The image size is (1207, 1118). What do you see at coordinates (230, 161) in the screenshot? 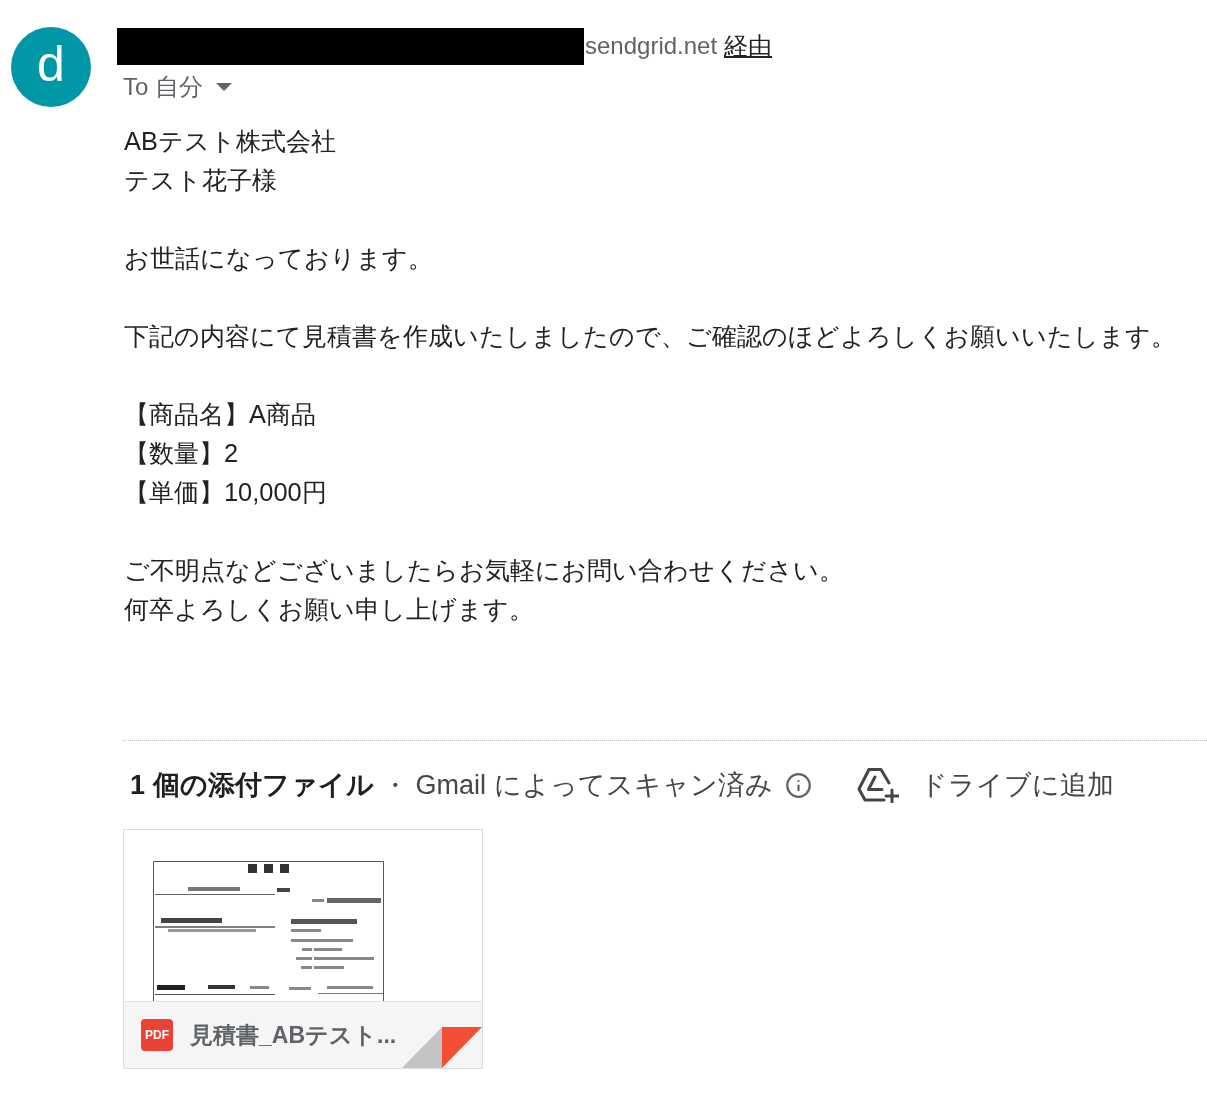
I see `body-paragraph: ABテスト株式会社 テスト花子様` at bounding box center [230, 161].